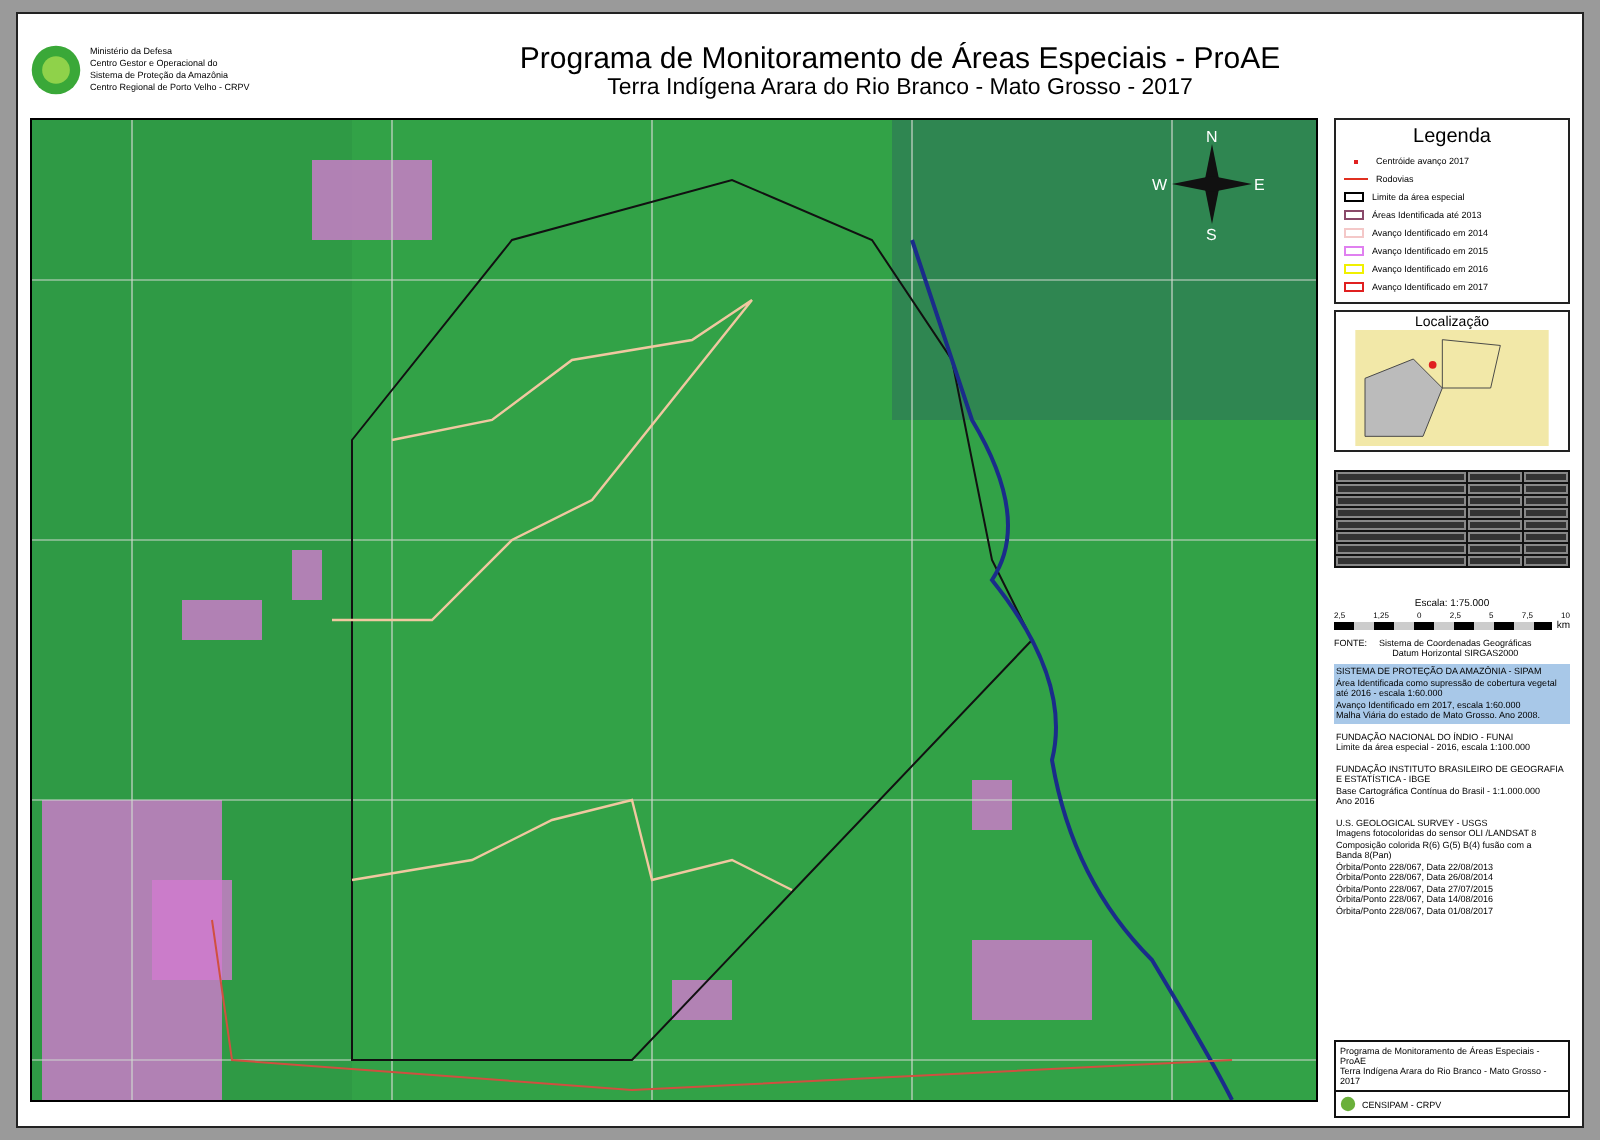  Describe the element at coordinates (1452, 137) in the screenshot. I see `legend-title: Legenda` at that location.